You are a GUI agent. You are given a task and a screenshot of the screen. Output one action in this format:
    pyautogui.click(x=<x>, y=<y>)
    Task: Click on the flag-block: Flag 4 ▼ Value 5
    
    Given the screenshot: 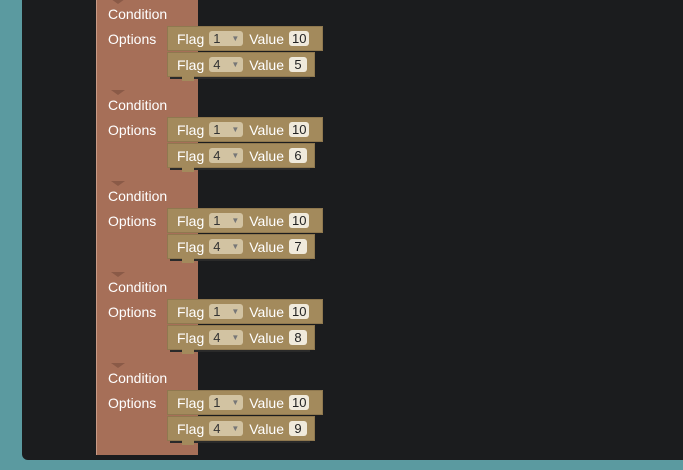 What is the action you would take?
    pyautogui.click(x=241, y=66)
    